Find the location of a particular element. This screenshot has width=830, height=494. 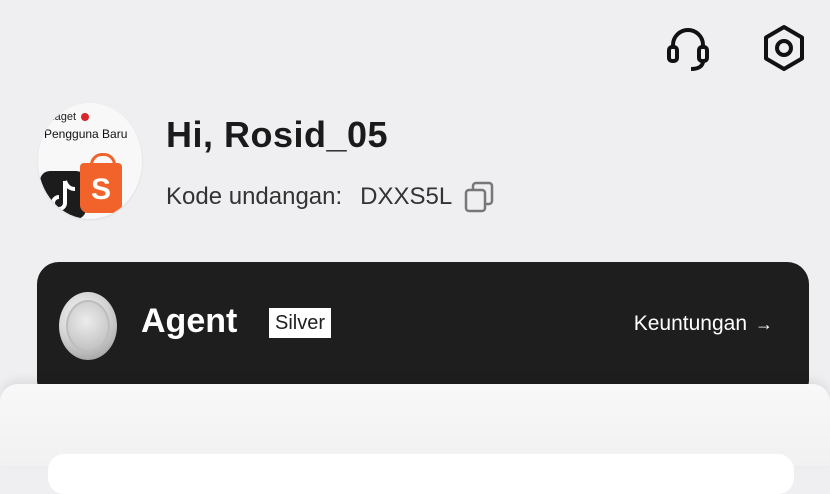

shopee-logo-icon: S is located at coordinates (101, 188).